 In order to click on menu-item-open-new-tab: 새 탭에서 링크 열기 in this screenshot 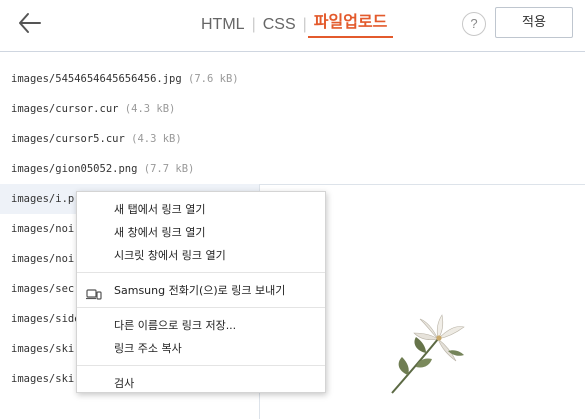, I will do `click(201, 209)`.